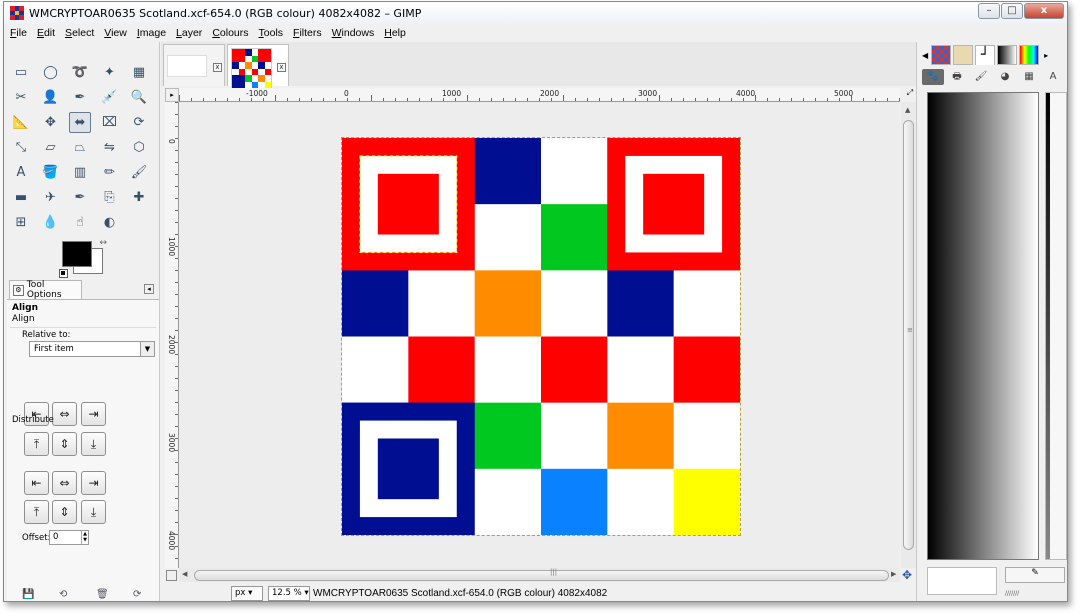 The image size is (1080, 615). What do you see at coordinates (63, 273) in the screenshot?
I see `default-colors-icon` at bounding box center [63, 273].